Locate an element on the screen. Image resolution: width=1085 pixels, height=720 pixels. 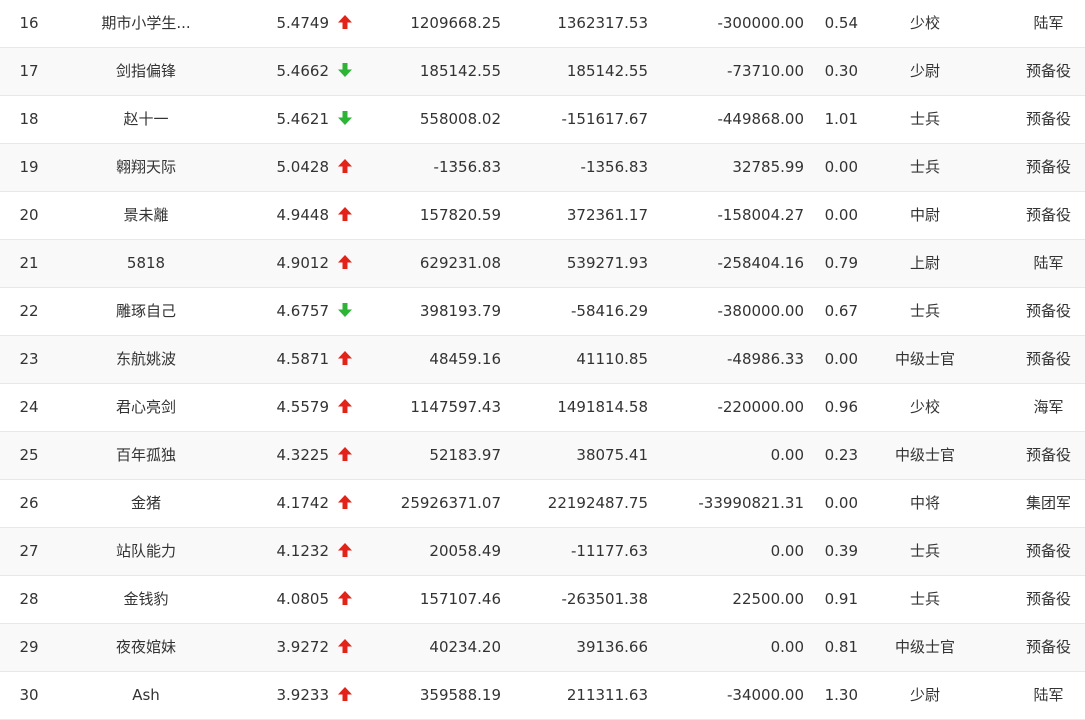
value3-cell: -300000.00 is located at coordinates (760, 23).